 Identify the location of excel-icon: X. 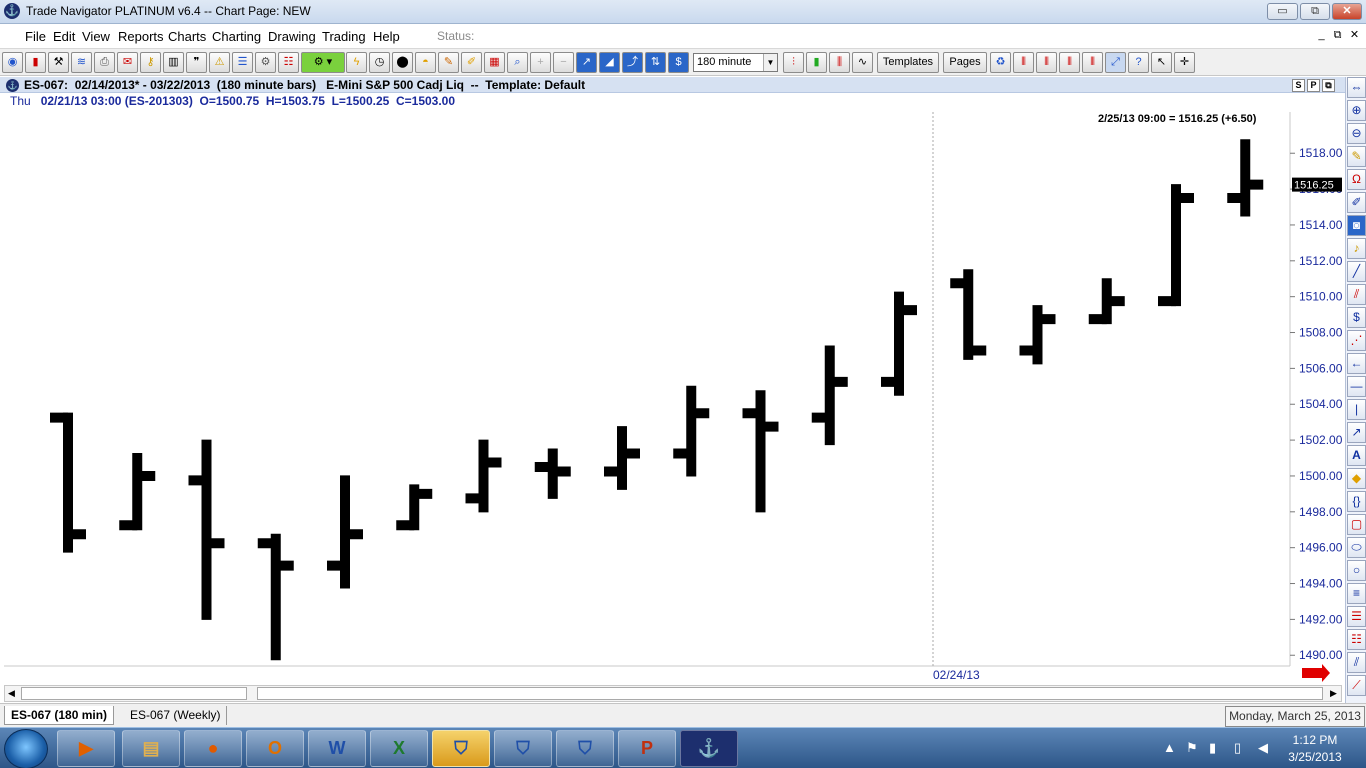
(399, 748).